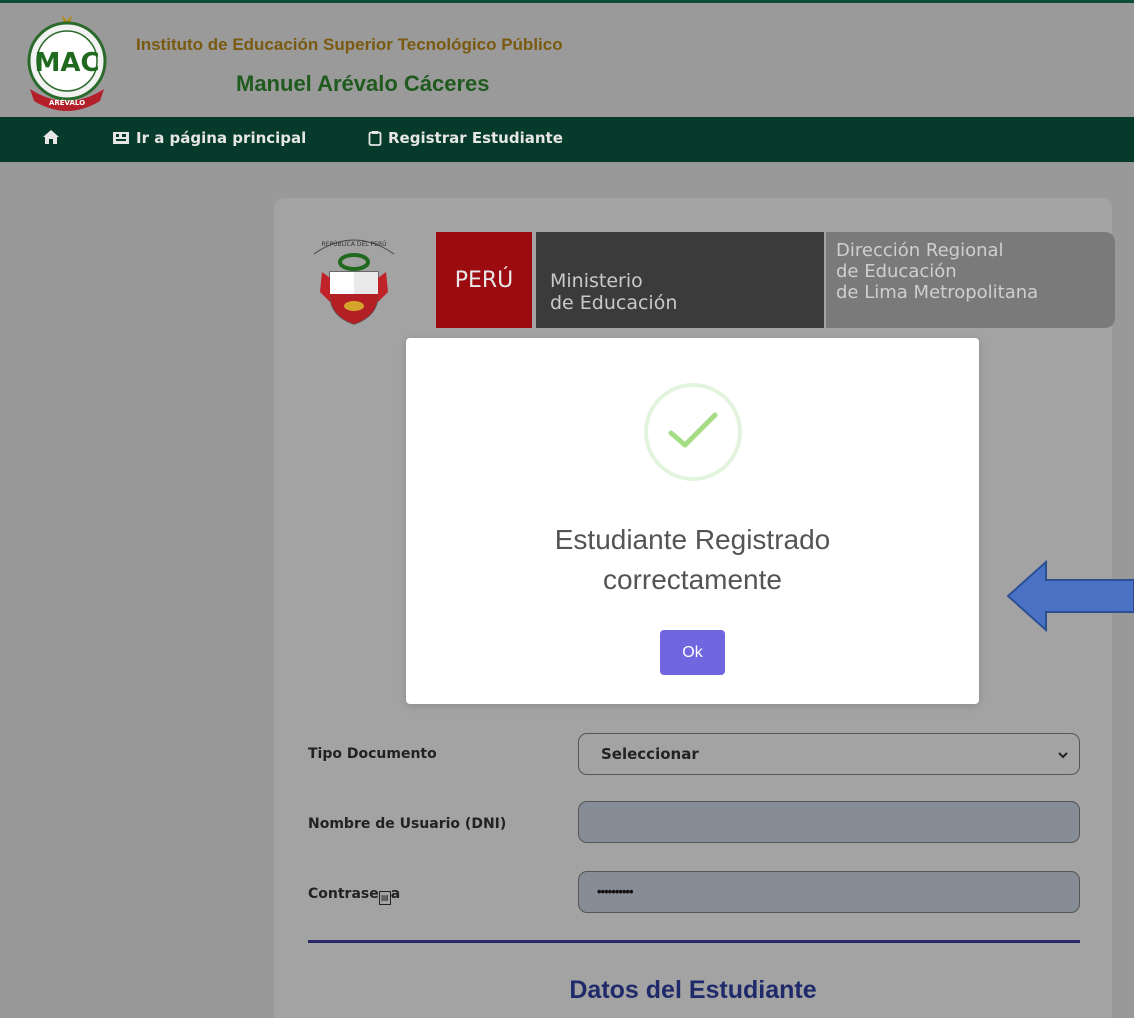 This screenshot has height=1018, width=1134. What do you see at coordinates (395, 894) in the screenshot?
I see `password-label-tail: a` at bounding box center [395, 894].